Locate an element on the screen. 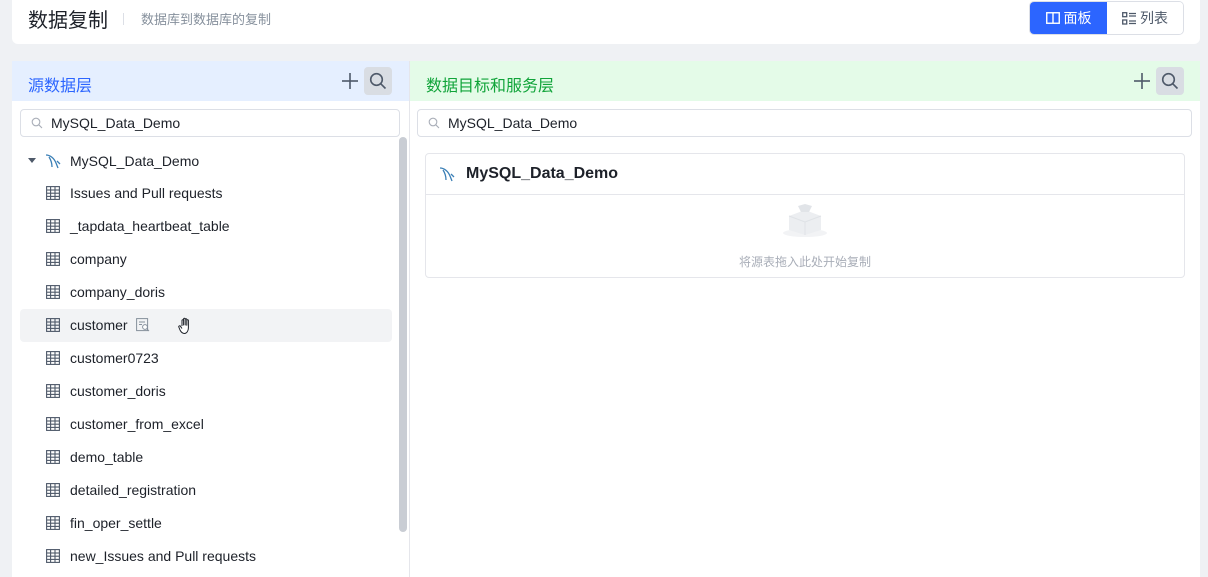  card-title: MySQL_Data_Demo is located at coordinates (542, 173).